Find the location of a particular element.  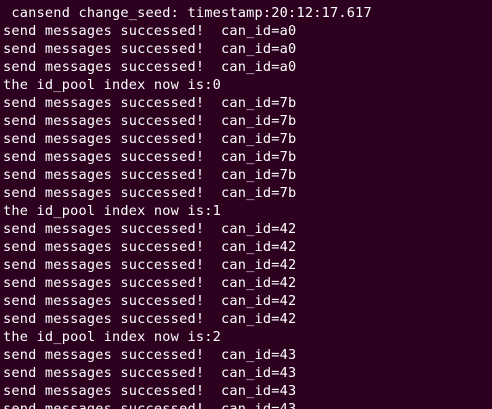

terminal-line: the id_pool index now is:2 is located at coordinates (112, 337).